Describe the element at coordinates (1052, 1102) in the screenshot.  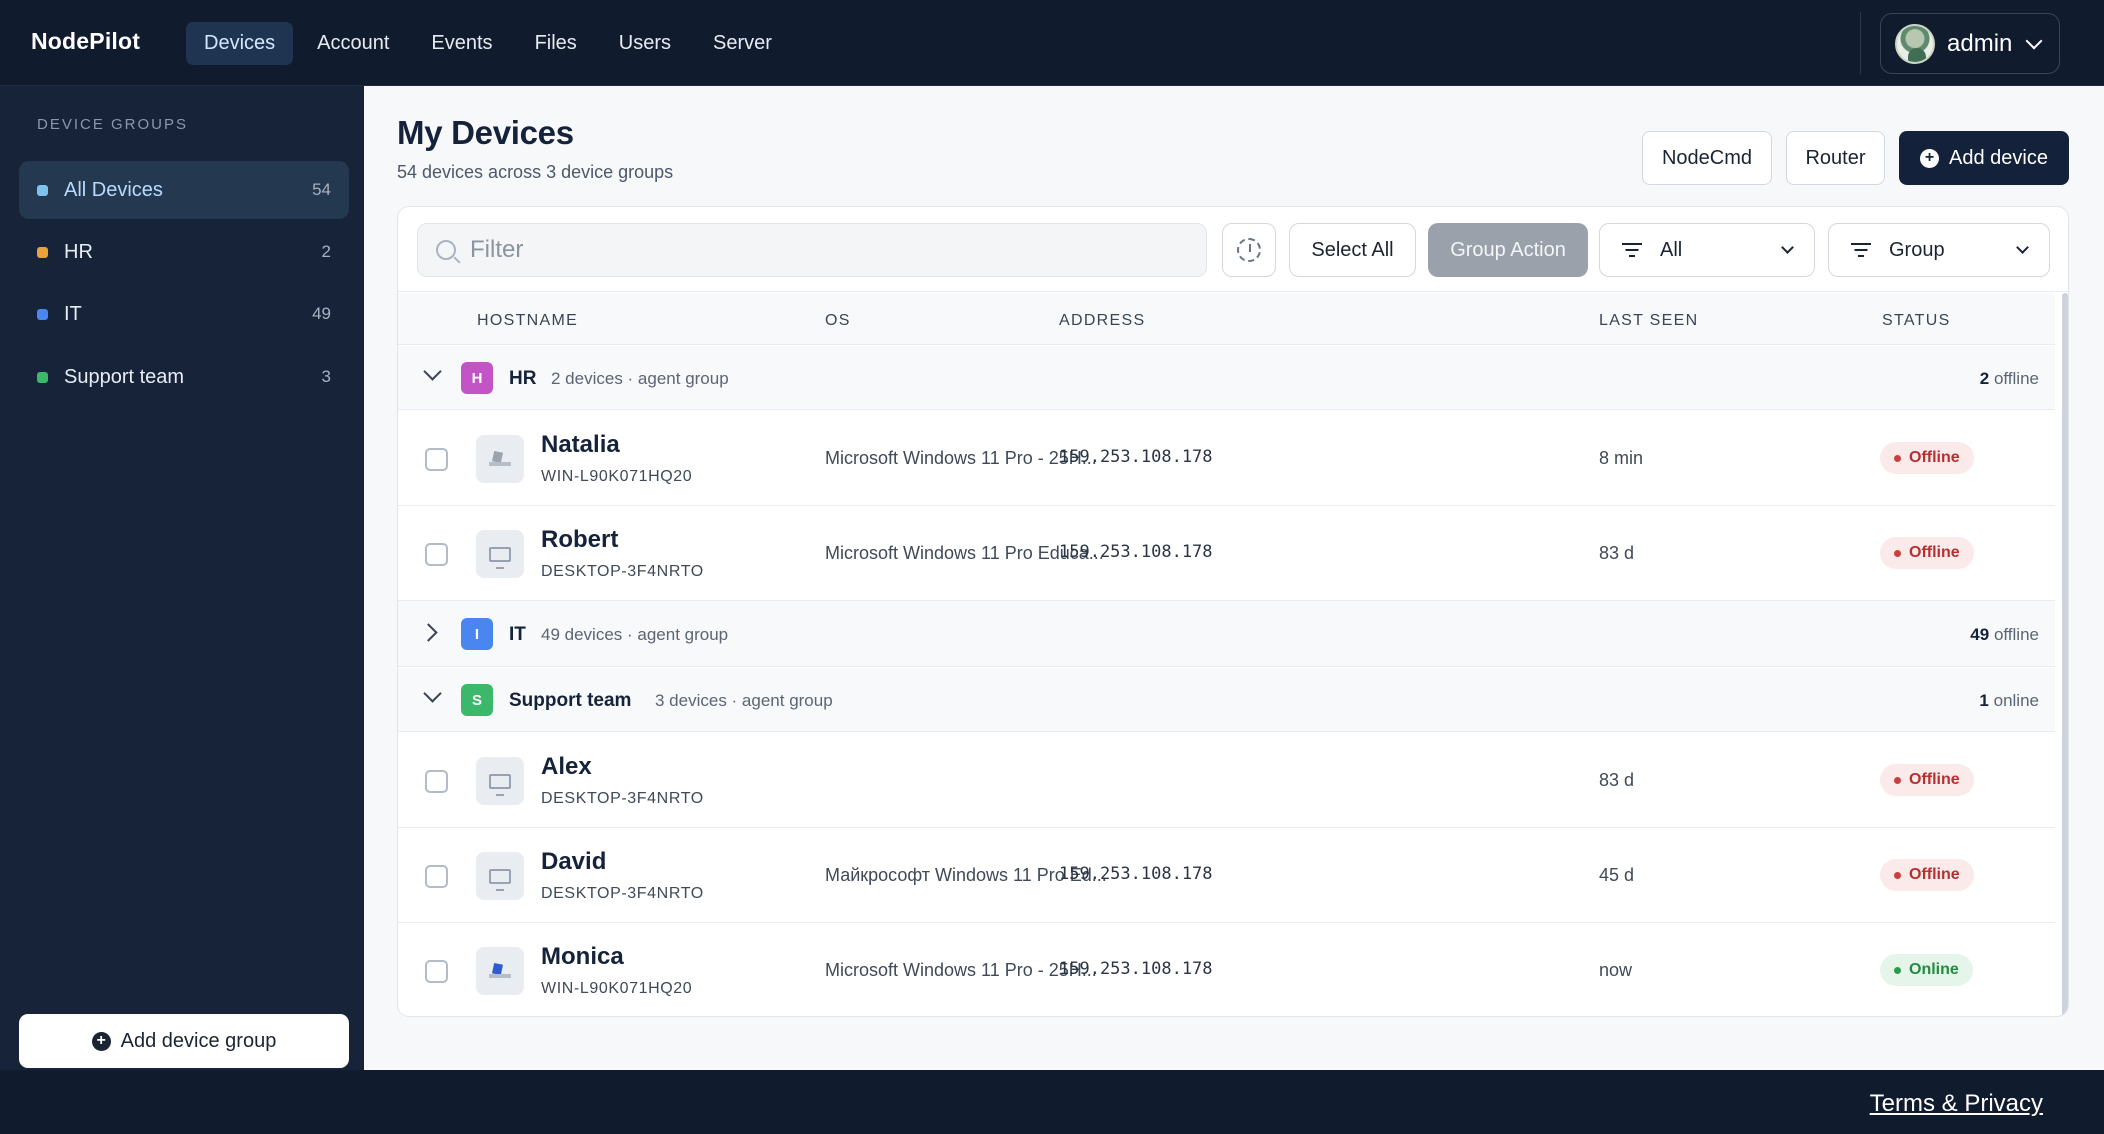
I see `footer: Terms & Privacy` at that location.